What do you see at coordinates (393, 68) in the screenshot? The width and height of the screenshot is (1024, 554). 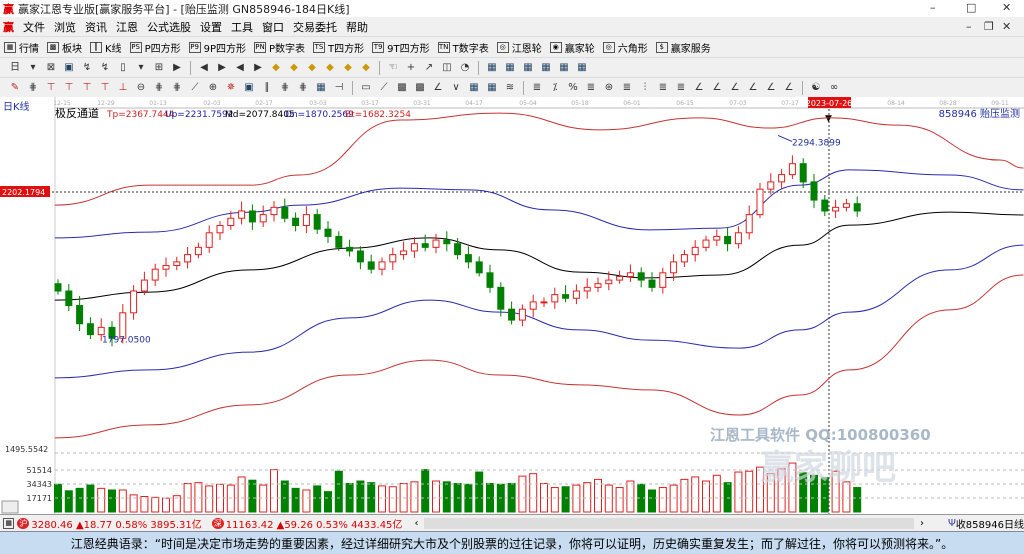 I see `tool-icon: ☜` at bounding box center [393, 68].